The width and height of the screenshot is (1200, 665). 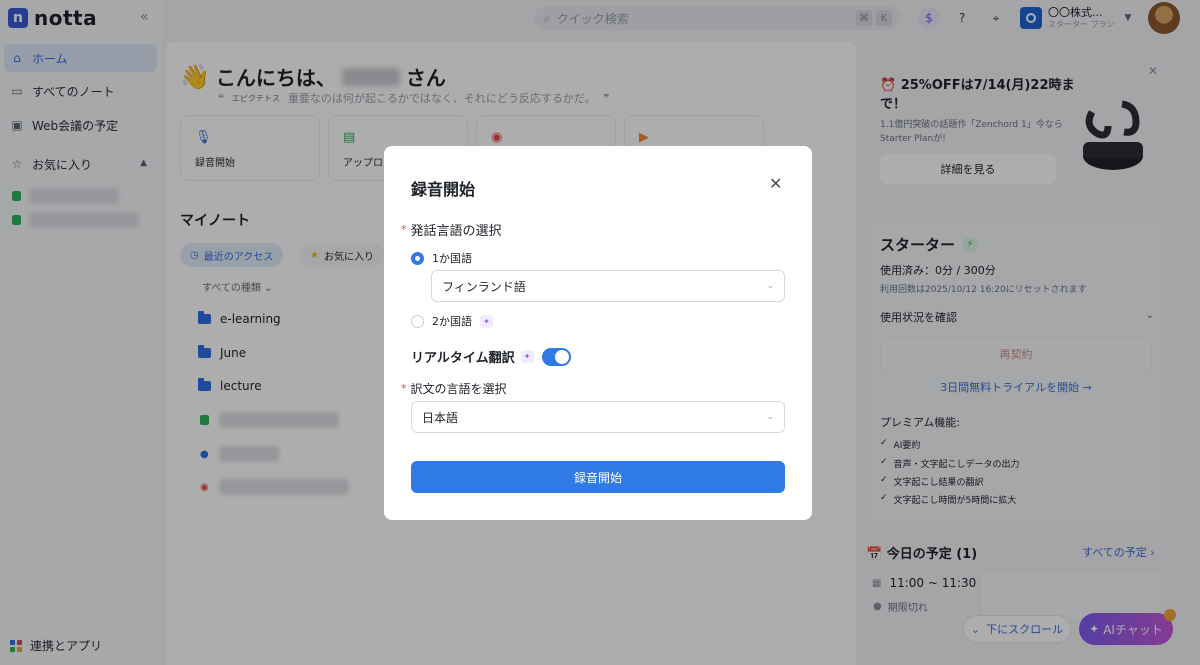 I want to click on radio-unselected, so click(x=417, y=321).